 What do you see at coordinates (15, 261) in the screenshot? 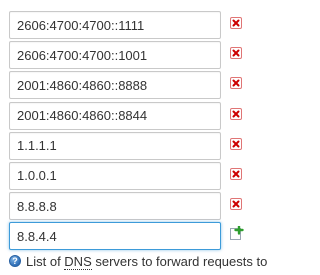
I see `help-icon: ?` at bounding box center [15, 261].